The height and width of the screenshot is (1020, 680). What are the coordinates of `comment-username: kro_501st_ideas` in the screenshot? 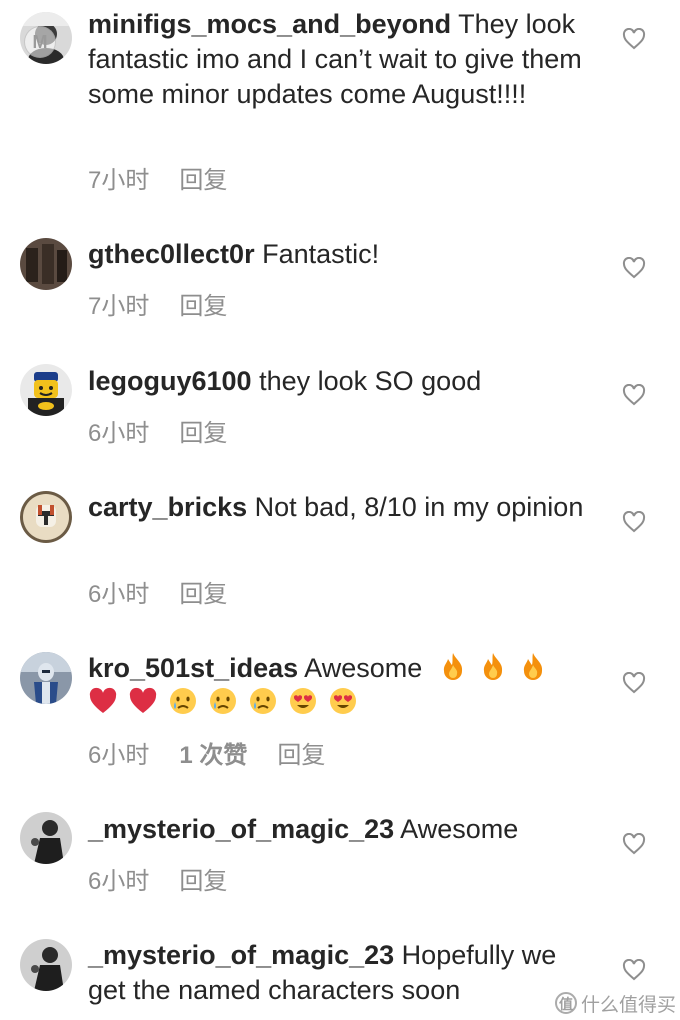 It's located at (193, 668).